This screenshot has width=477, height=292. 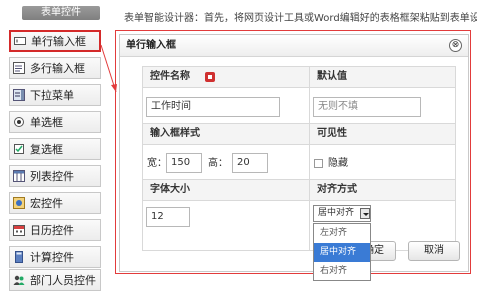 I want to click on chevron-down-icon, so click(x=365, y=213).